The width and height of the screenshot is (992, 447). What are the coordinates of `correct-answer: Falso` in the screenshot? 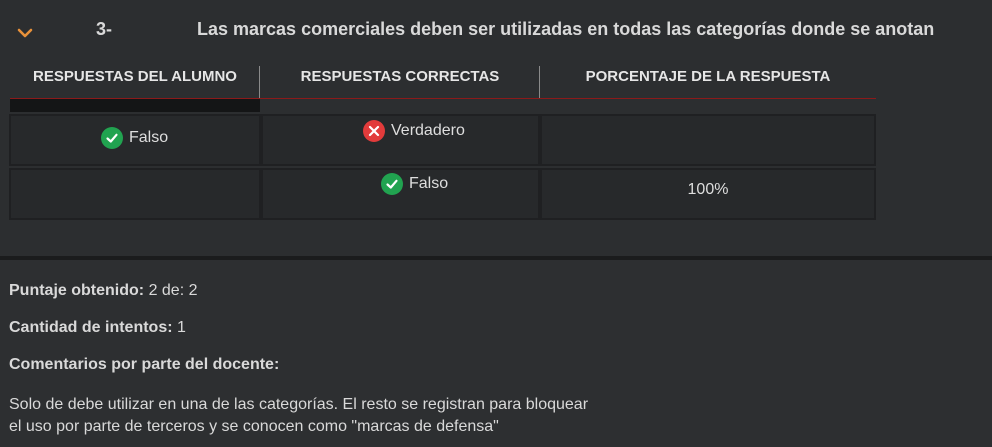 It's located at (429, 183).